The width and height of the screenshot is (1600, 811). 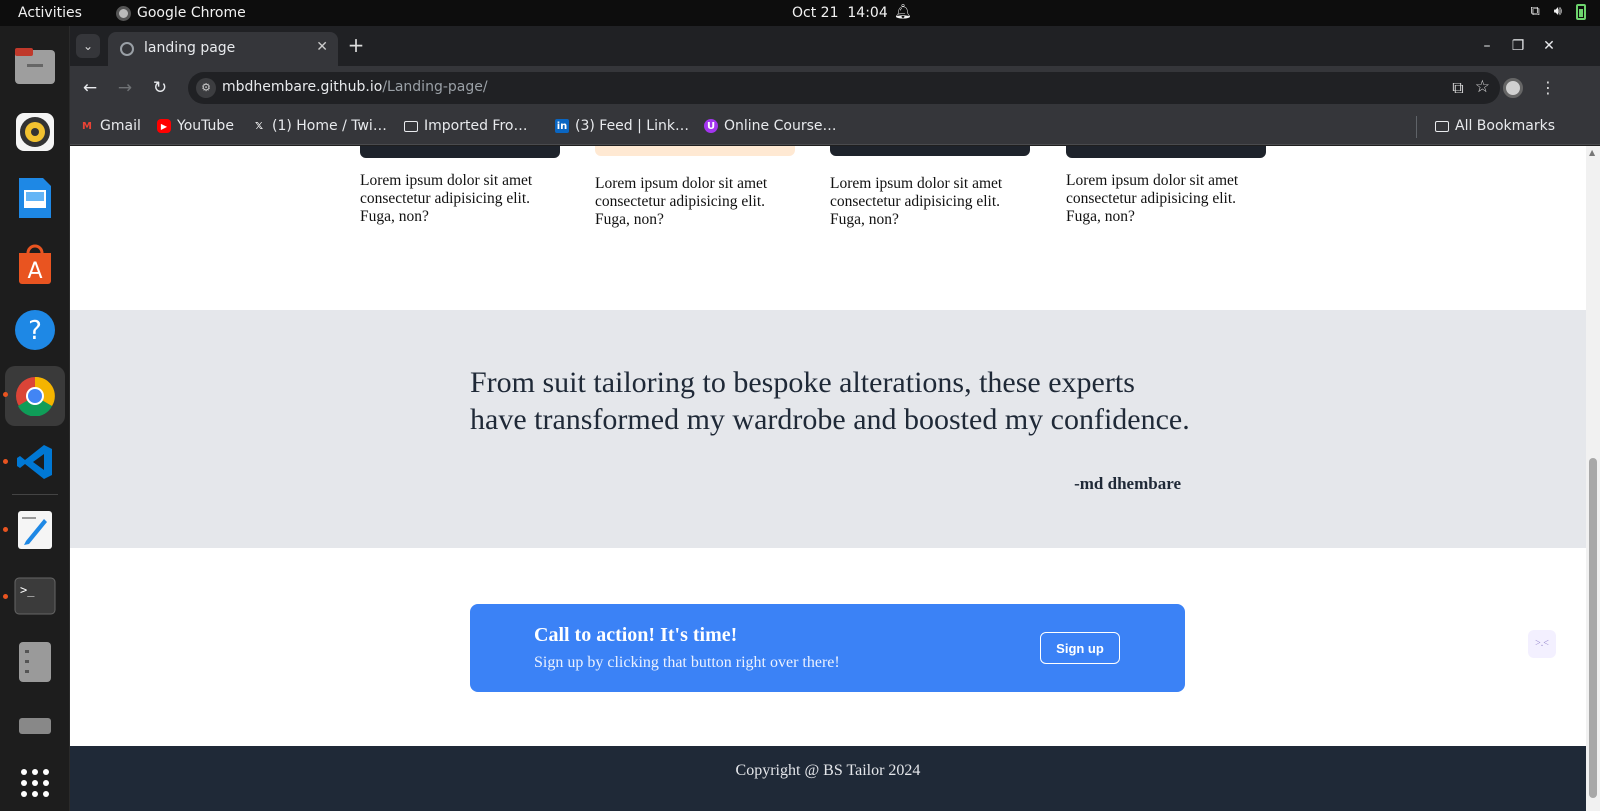 I want to click on x-icon: 𝕏, so click(x=259, y=126).